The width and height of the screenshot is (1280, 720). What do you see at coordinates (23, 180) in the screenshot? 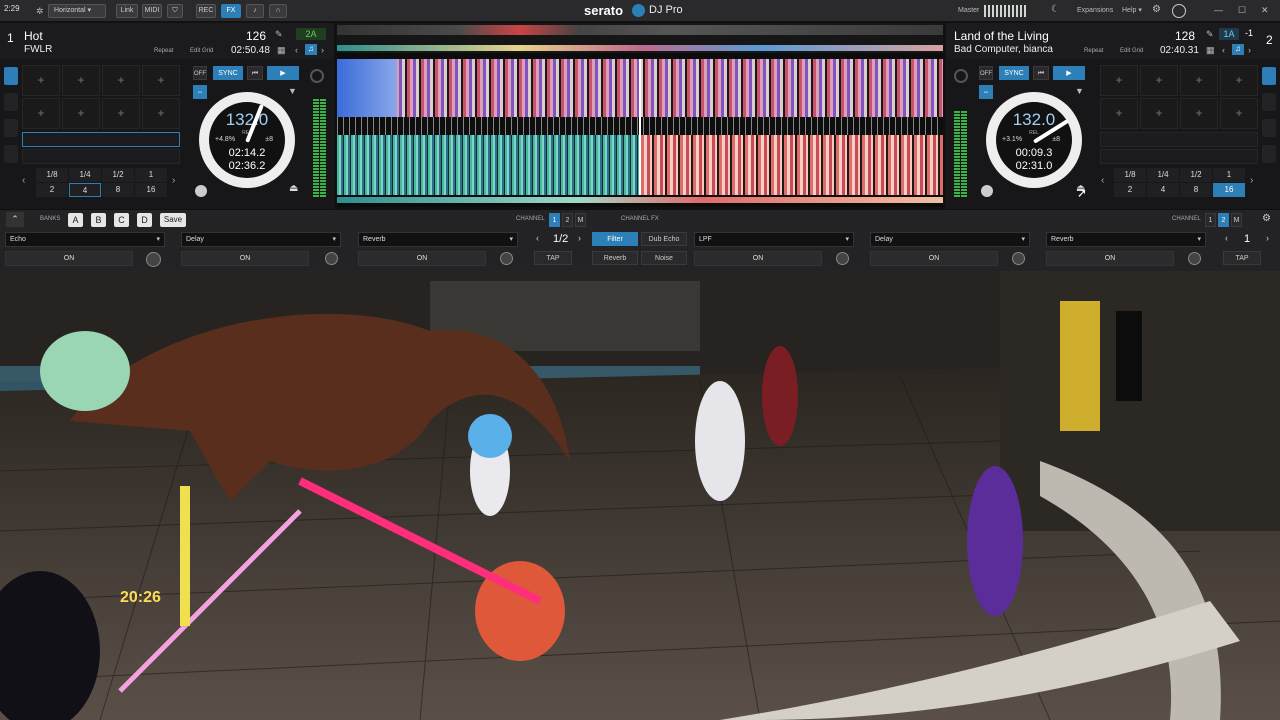
I see `loop-prev-icon: ‹` at bounding box center [23, 180].